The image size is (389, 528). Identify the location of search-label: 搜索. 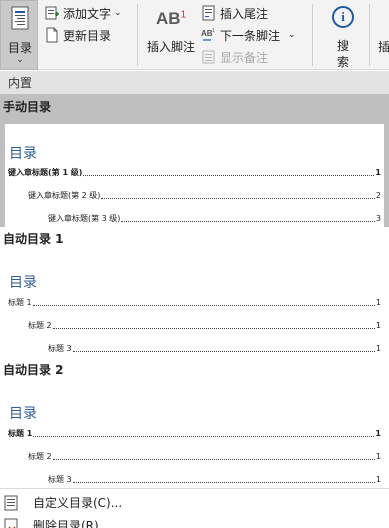
(343, 54).